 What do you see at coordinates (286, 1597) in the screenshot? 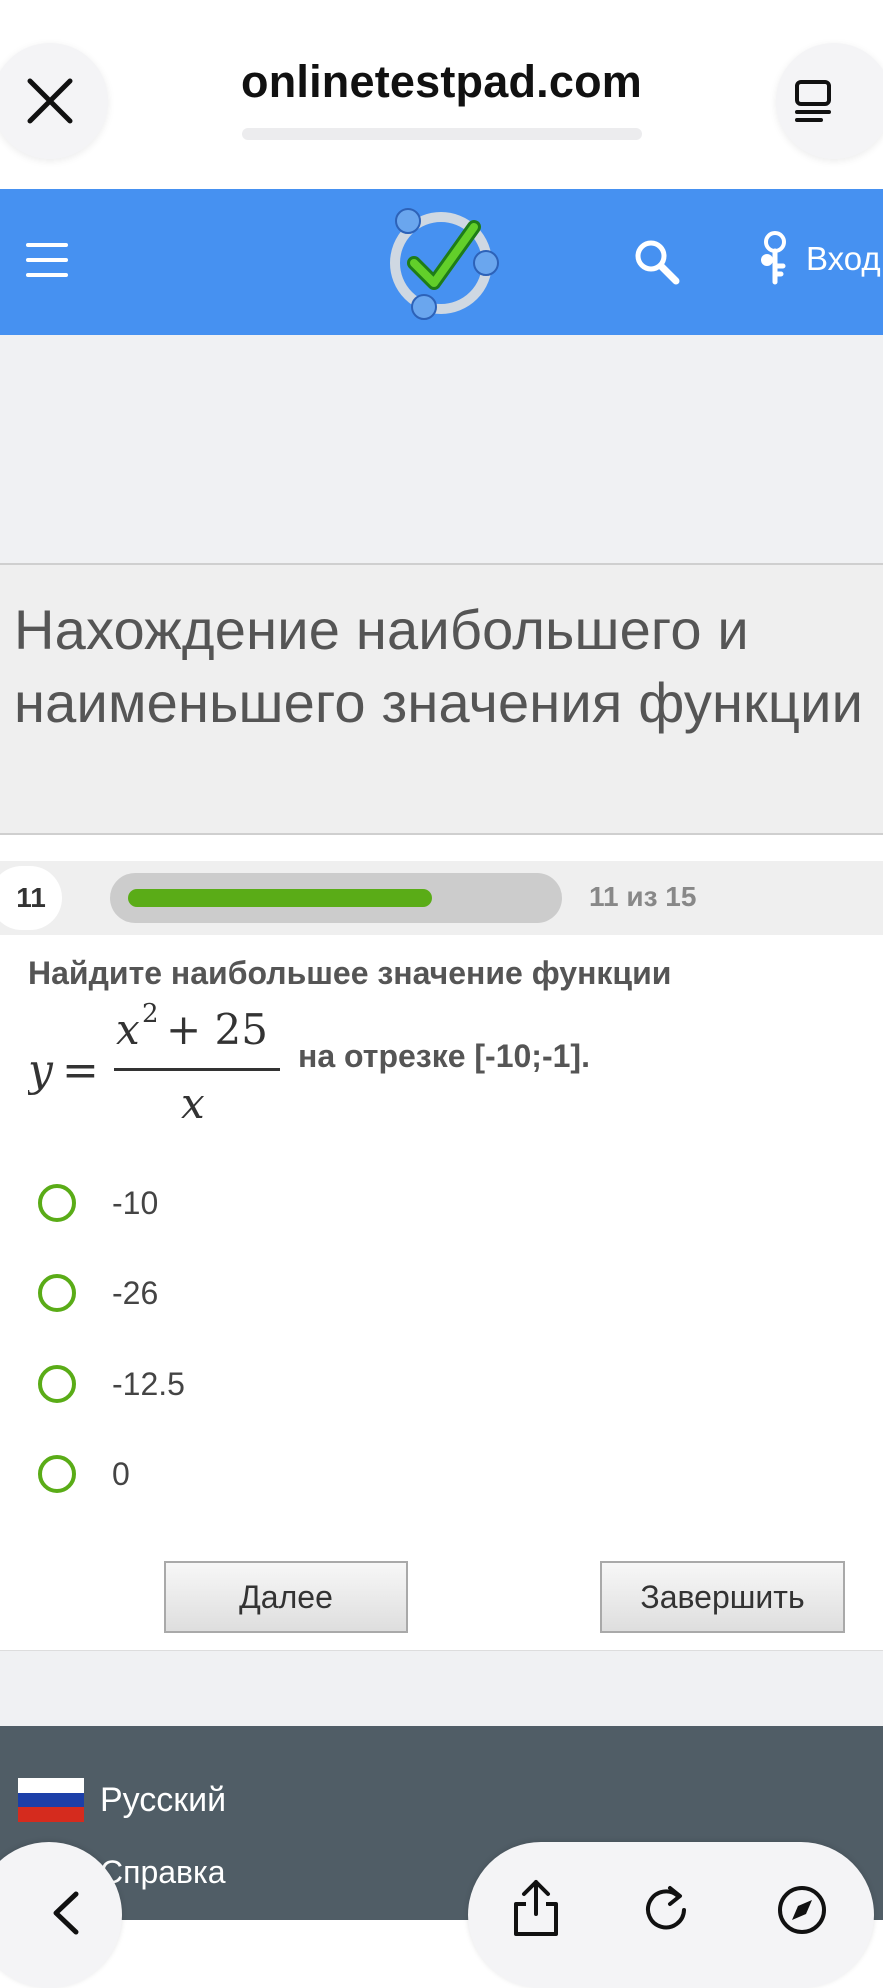
I see `next-button: Далее` at bounding box center [286, 1597].